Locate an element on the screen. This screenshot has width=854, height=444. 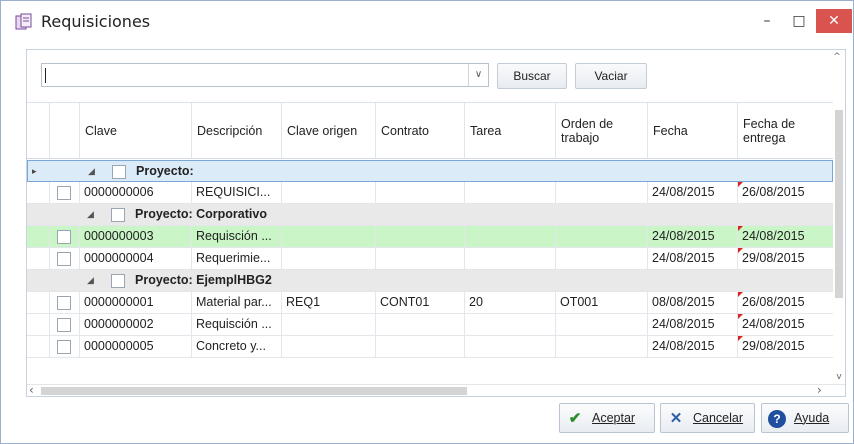
scroll-left-icon: ‹ is located at coordinates (31, 390).